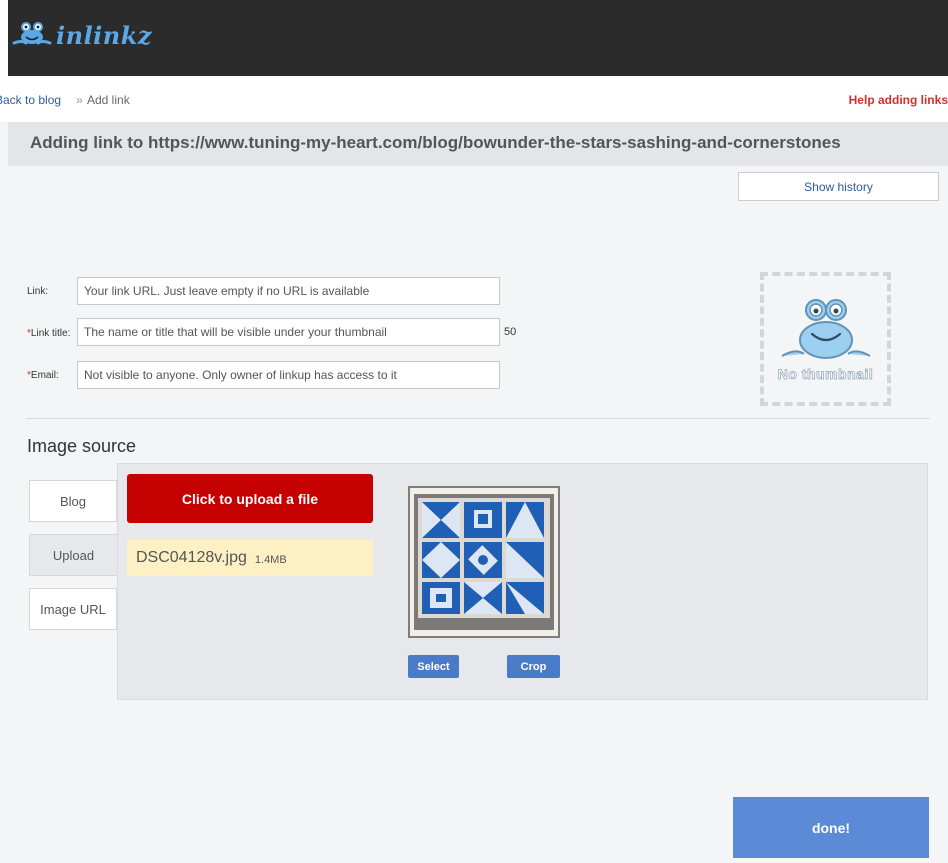 This screenshot has width=948, height=863. Describe the element at coordinates (478, 418) in the screenshot. I see `section-divider` at that location.